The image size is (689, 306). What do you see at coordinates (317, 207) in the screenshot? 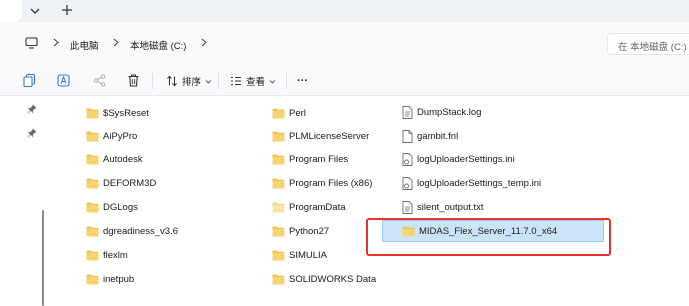
I see `item-label: ProgramData` at bounding box center [317, 207].